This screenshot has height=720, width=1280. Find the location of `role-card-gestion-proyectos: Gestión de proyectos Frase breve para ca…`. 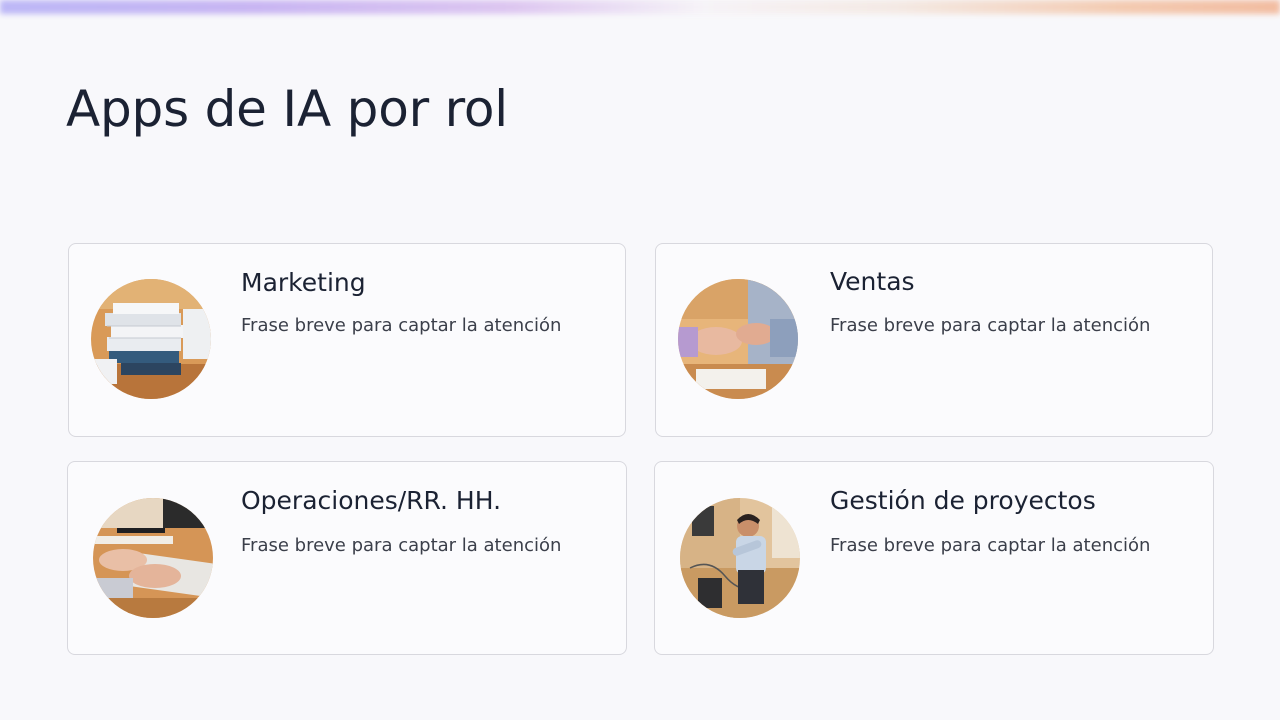

role-card-gestion-proyectos: Gestión de proyectos Frase breve para ca… is located at coordinates (934, 558).